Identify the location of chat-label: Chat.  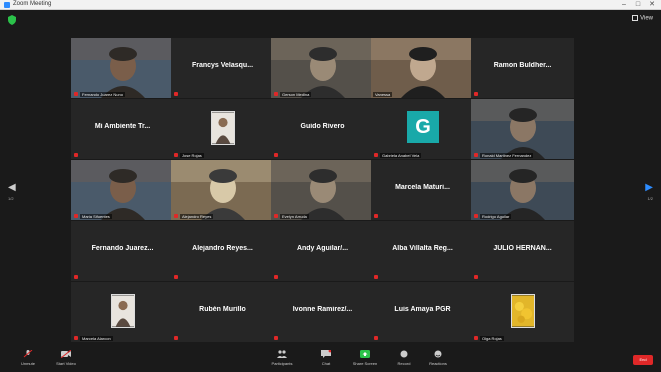
(326, 363).